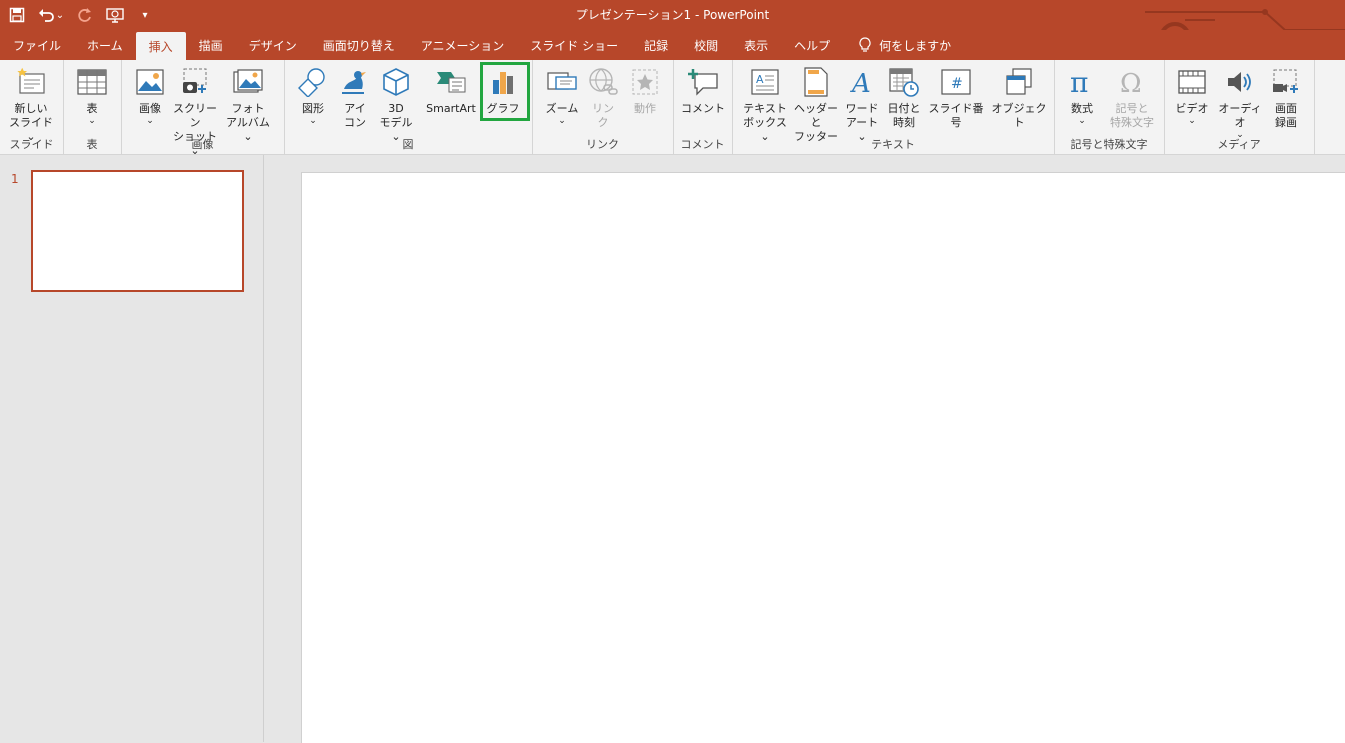  I want to click on tab-transitions: 画面切り替え, so click(359, 45).